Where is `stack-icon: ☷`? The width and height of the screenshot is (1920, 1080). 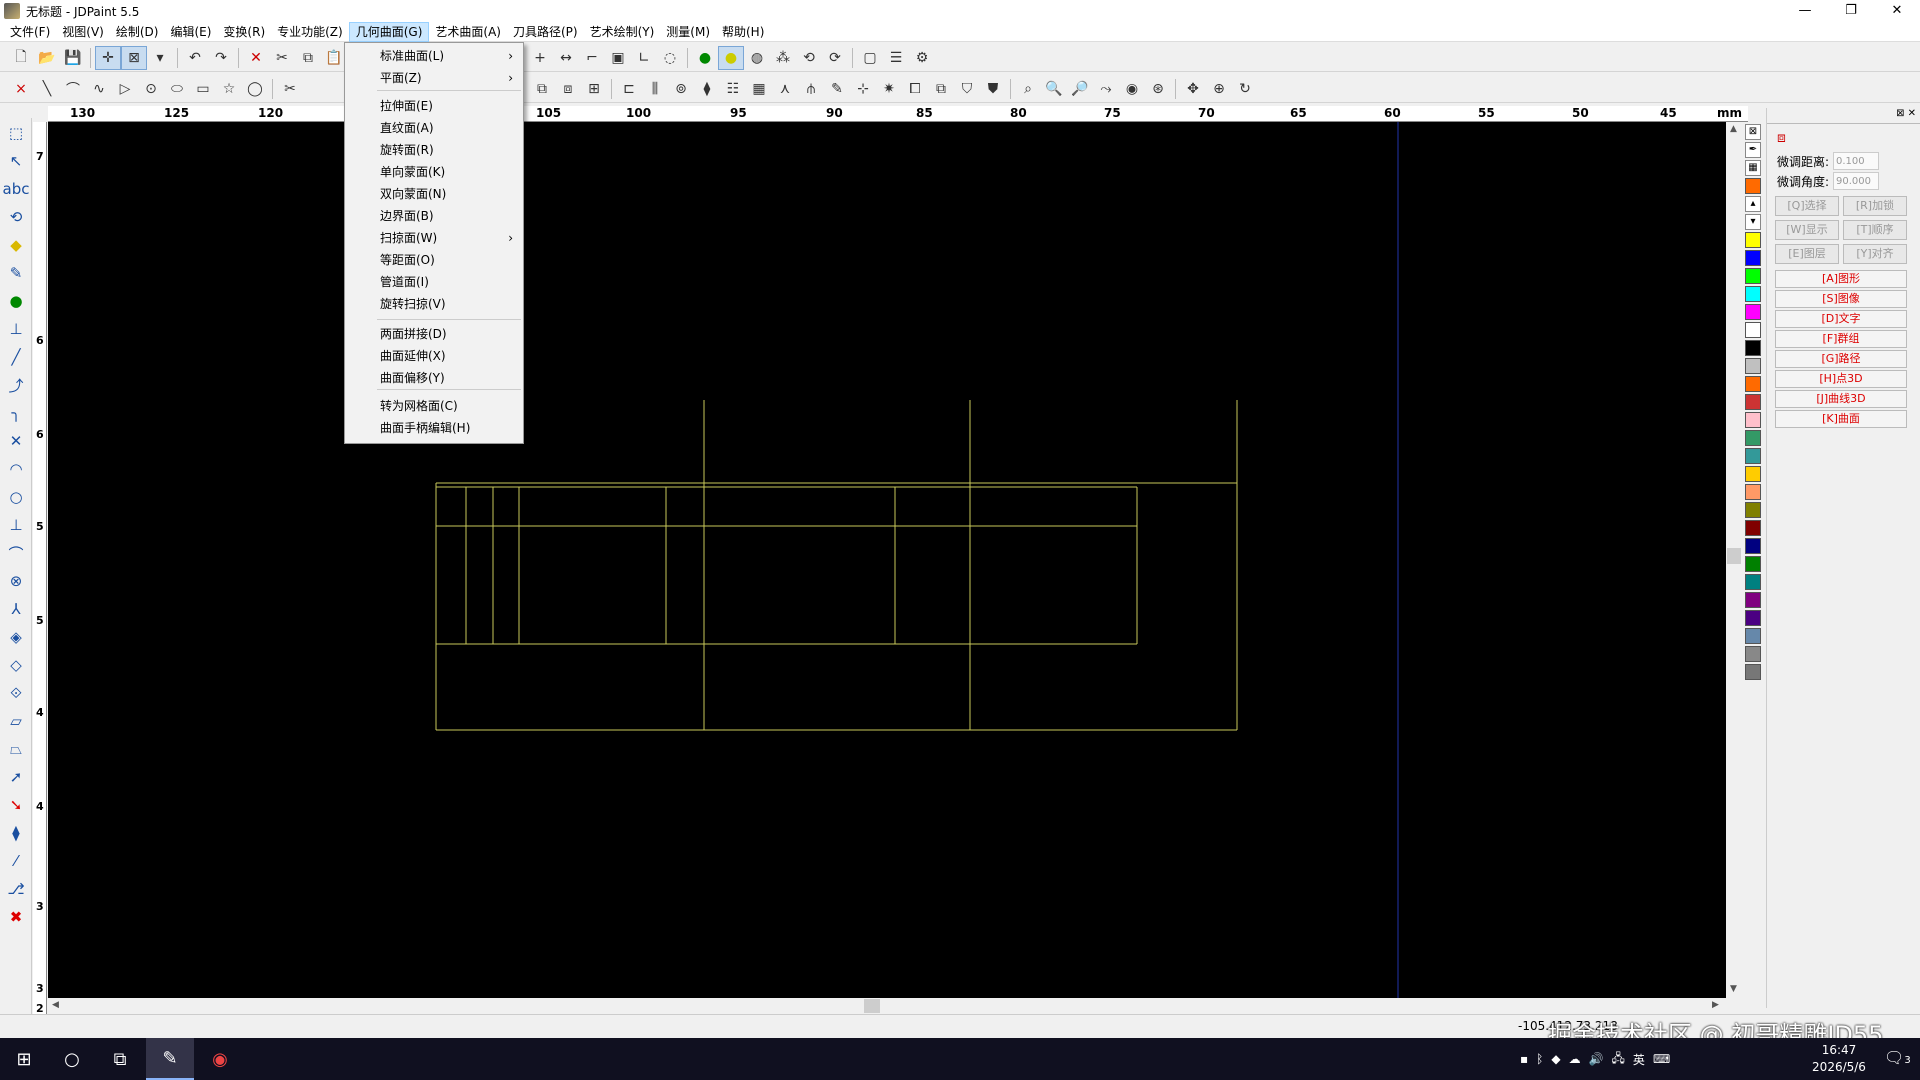
stack-icon: ☷ is located at coordinates (733, 89).